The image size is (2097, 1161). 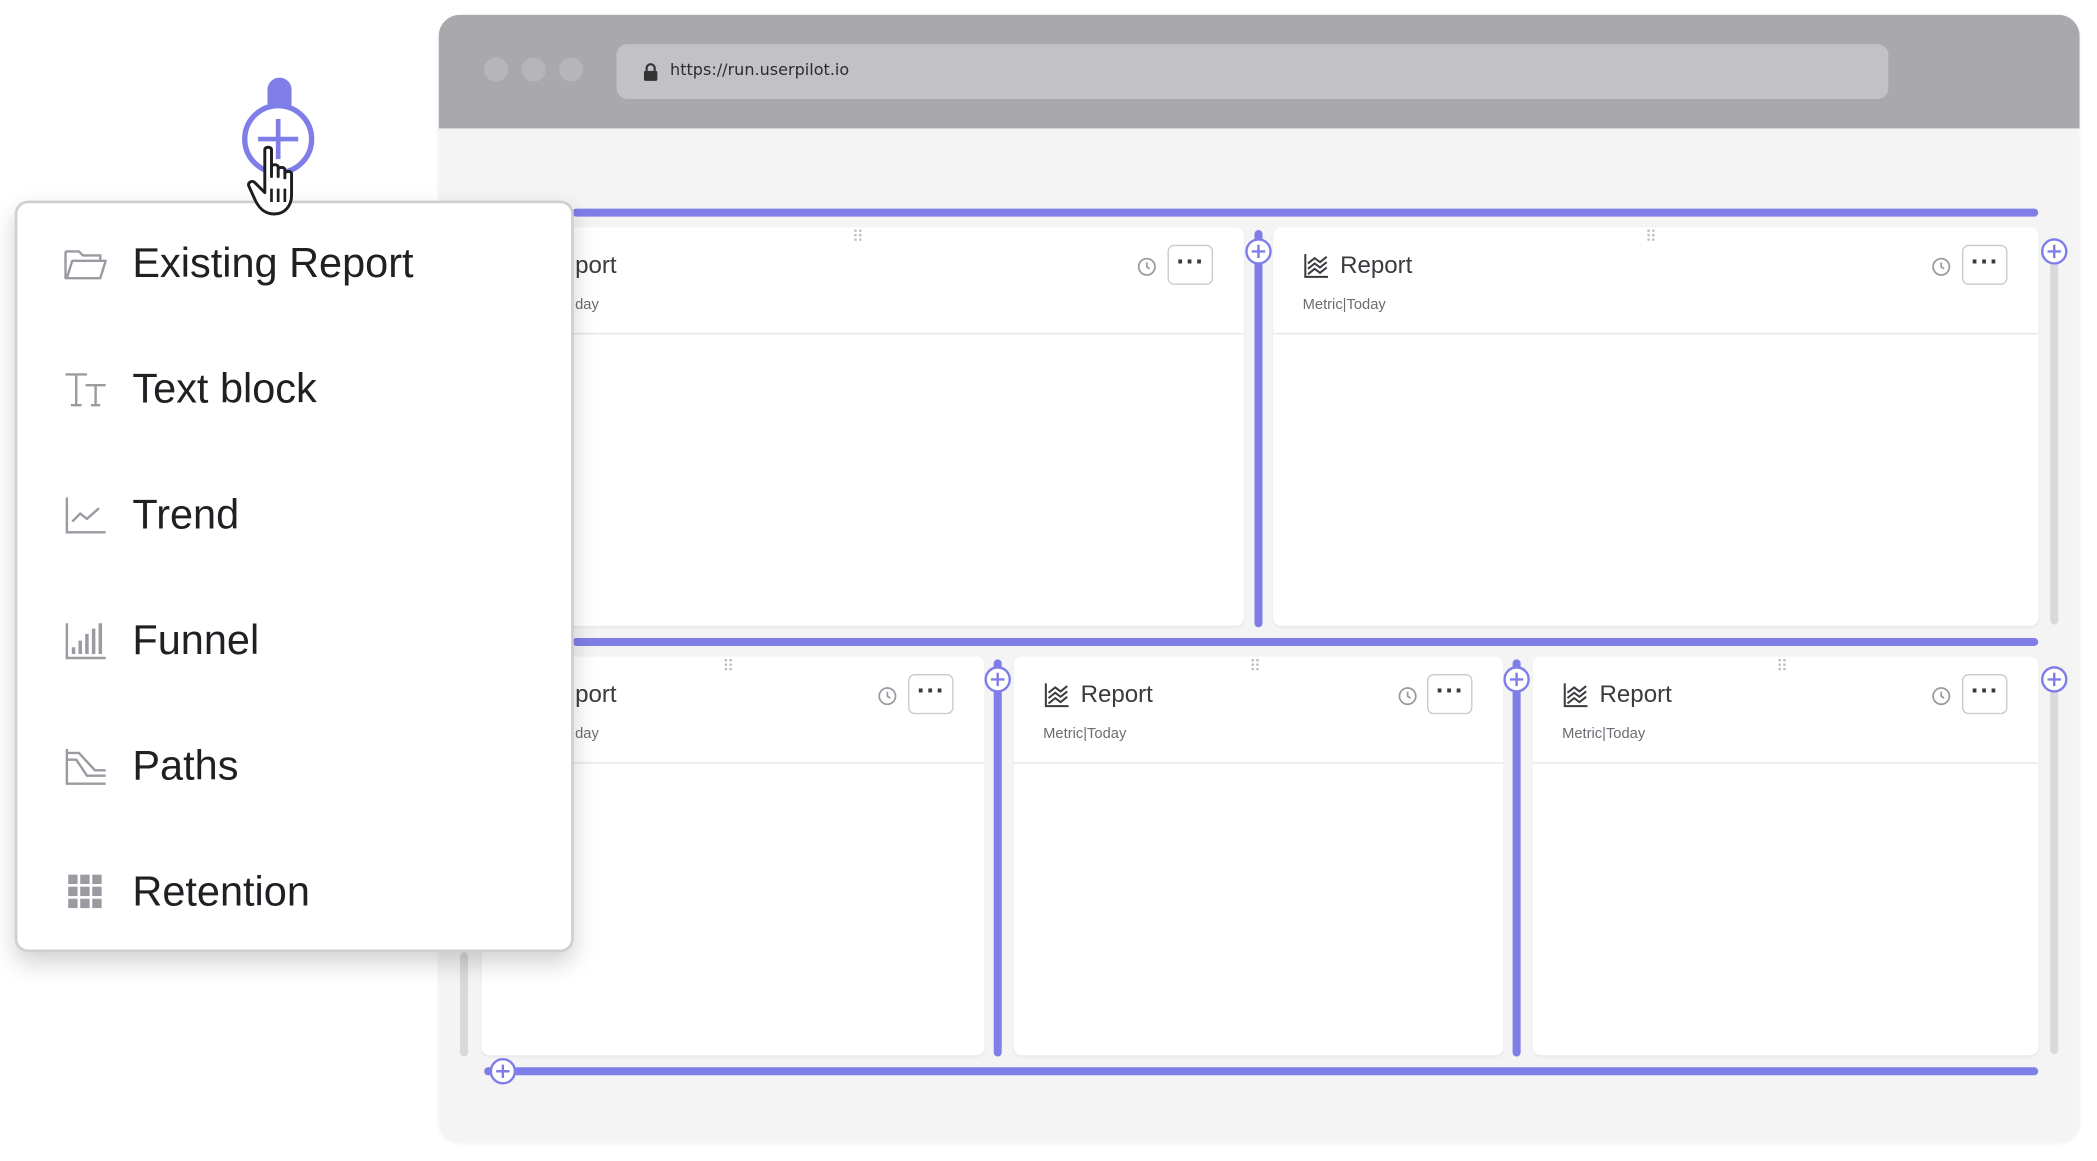 I want to click on card-header: port day ···, so click(x=862, y=281).